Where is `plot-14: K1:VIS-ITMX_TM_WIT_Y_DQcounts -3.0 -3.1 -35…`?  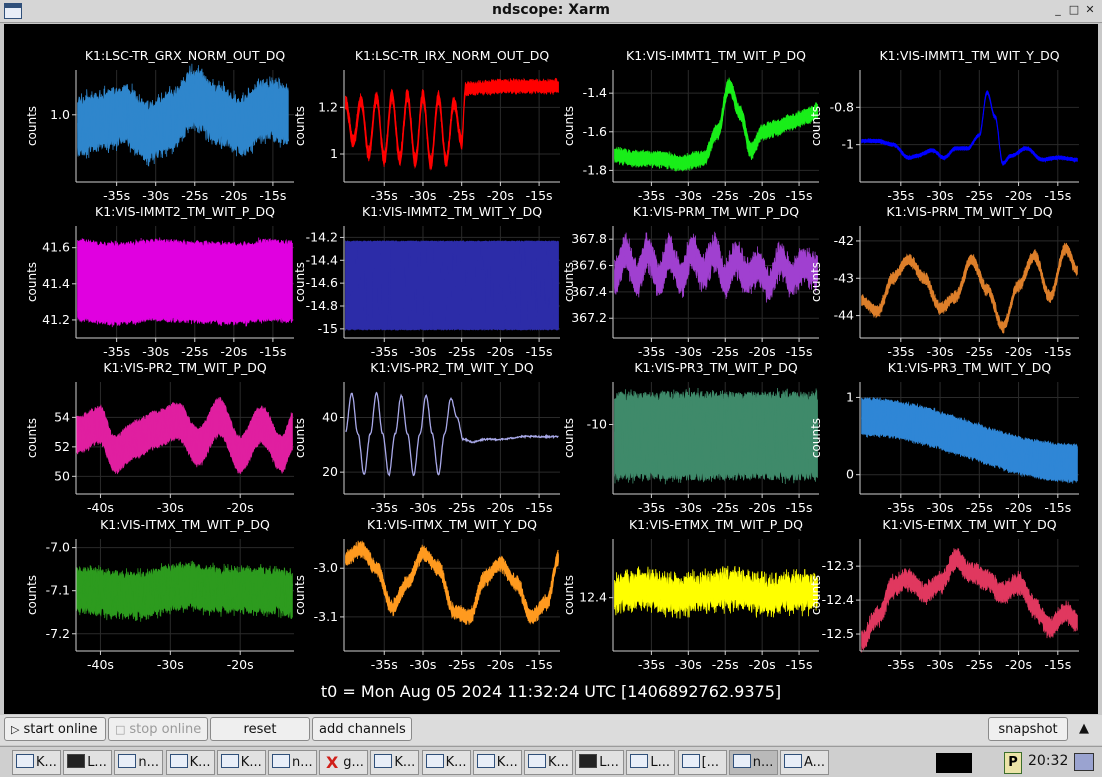
plot-14: K1:VIS-ITMX_TM_WIT_Y_DQcounts -3.0 -3.1 -35… is located at coordinates (426, 594).